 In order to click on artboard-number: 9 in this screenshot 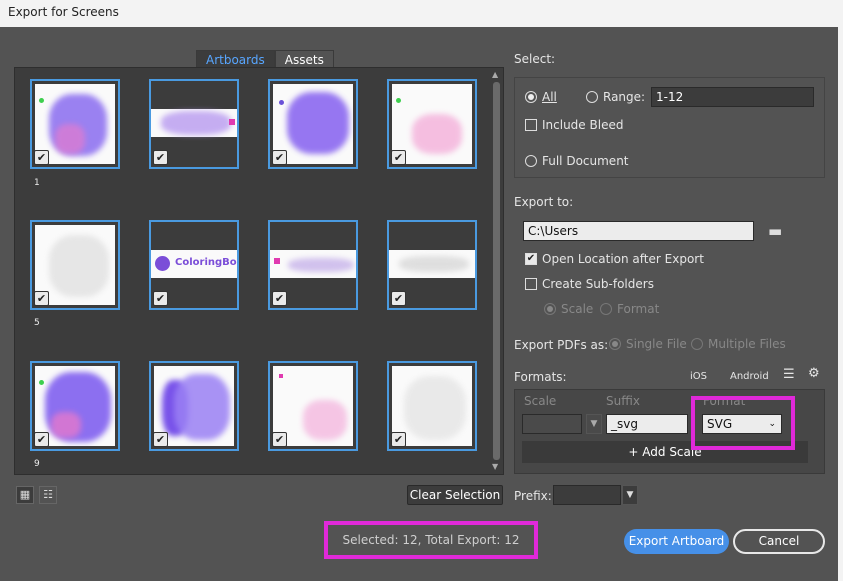, I will do `click(37, 464)`.